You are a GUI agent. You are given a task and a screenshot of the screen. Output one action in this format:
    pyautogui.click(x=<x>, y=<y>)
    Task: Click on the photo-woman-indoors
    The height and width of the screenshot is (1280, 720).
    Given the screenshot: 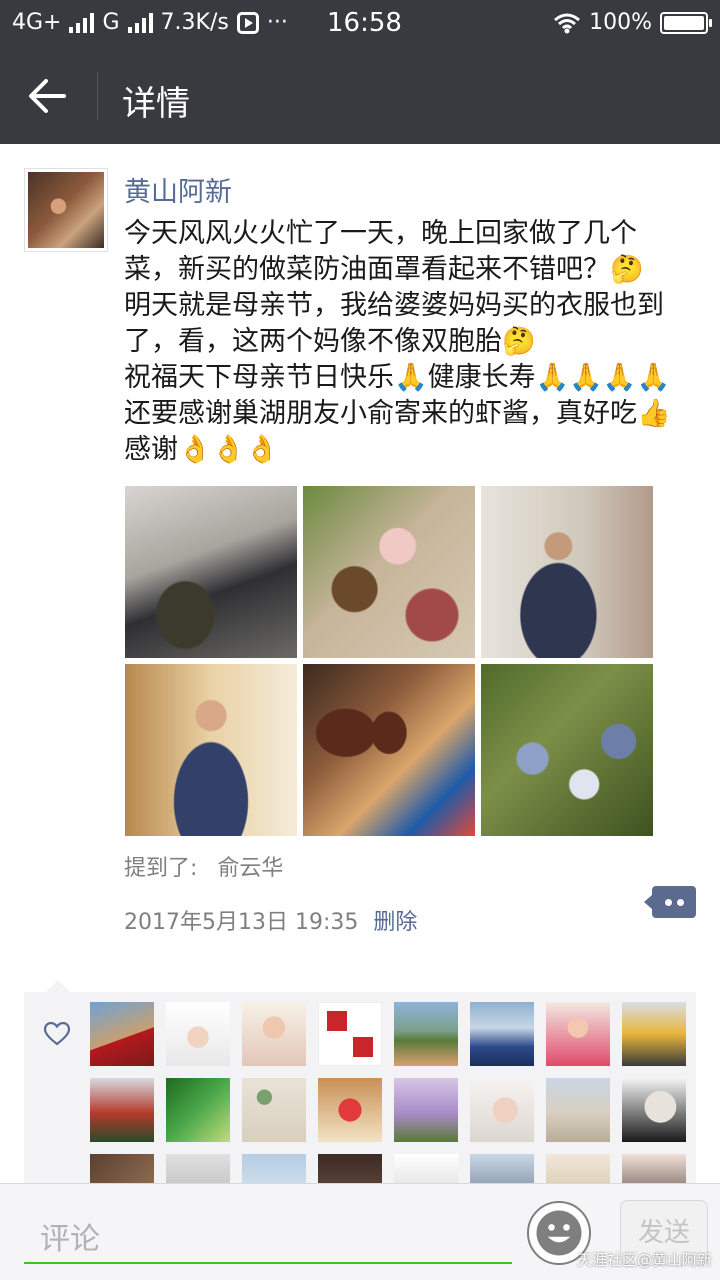 What is the action you would take?
    pyautogui.click(x=567, y=572)
    